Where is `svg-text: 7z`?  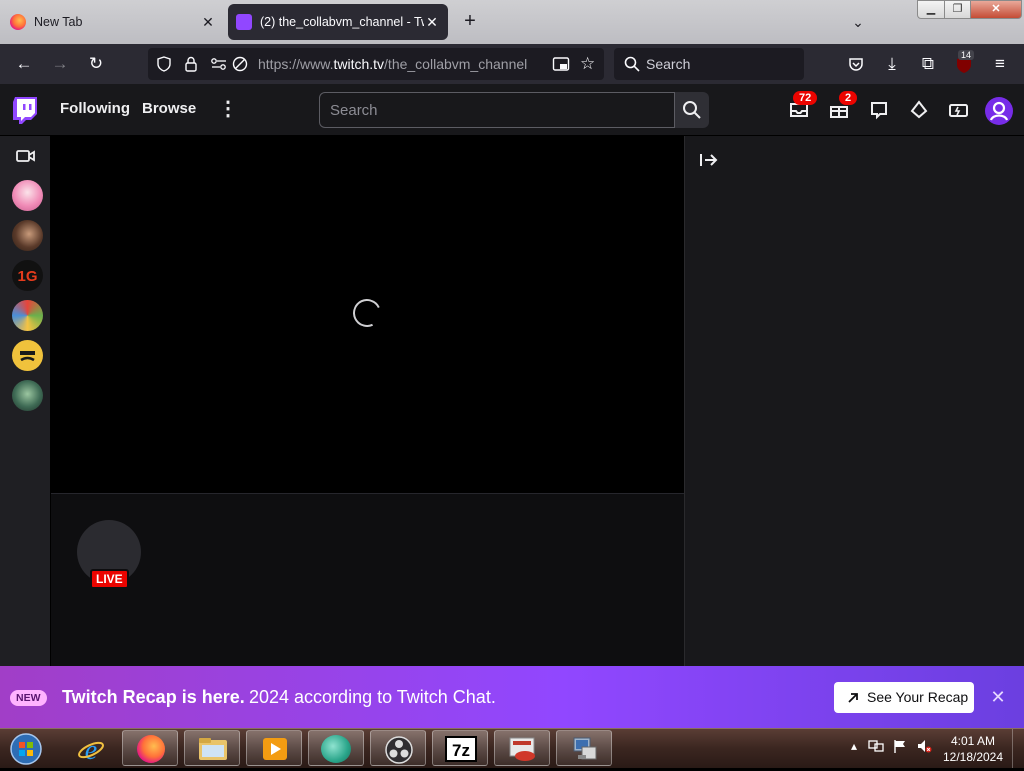
svg-text: 7z is located at coordinates (461, 750).